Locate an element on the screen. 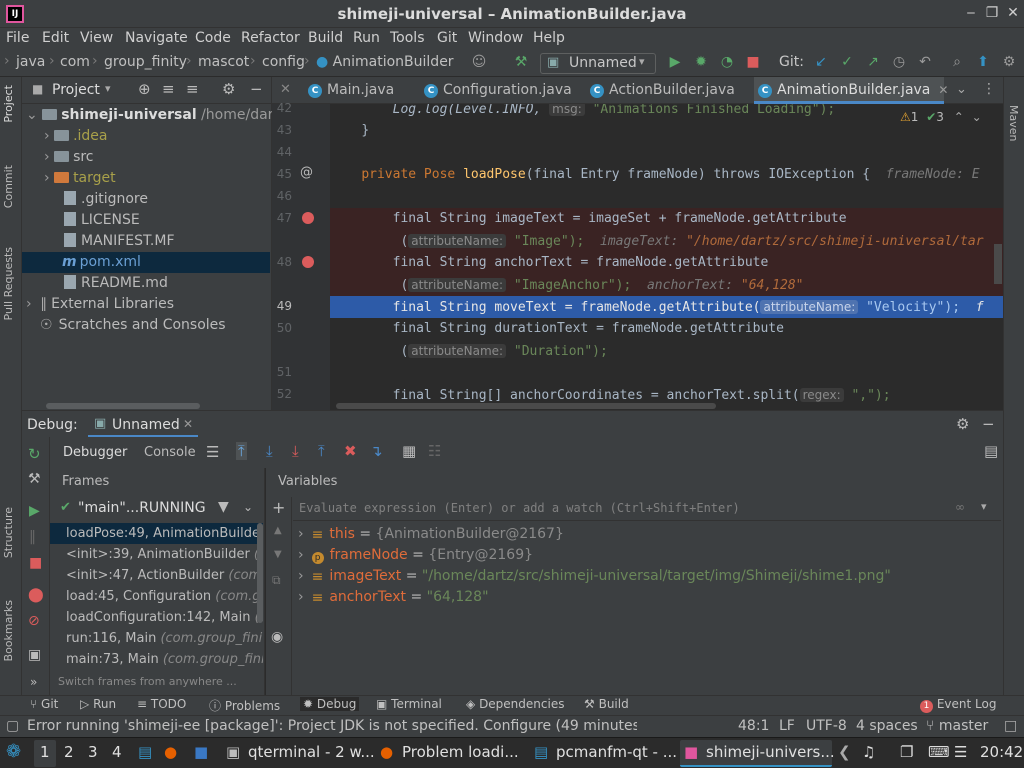 The image size is (1024, 768). camera-icon: ▣ is located at coordinates (34, 655).